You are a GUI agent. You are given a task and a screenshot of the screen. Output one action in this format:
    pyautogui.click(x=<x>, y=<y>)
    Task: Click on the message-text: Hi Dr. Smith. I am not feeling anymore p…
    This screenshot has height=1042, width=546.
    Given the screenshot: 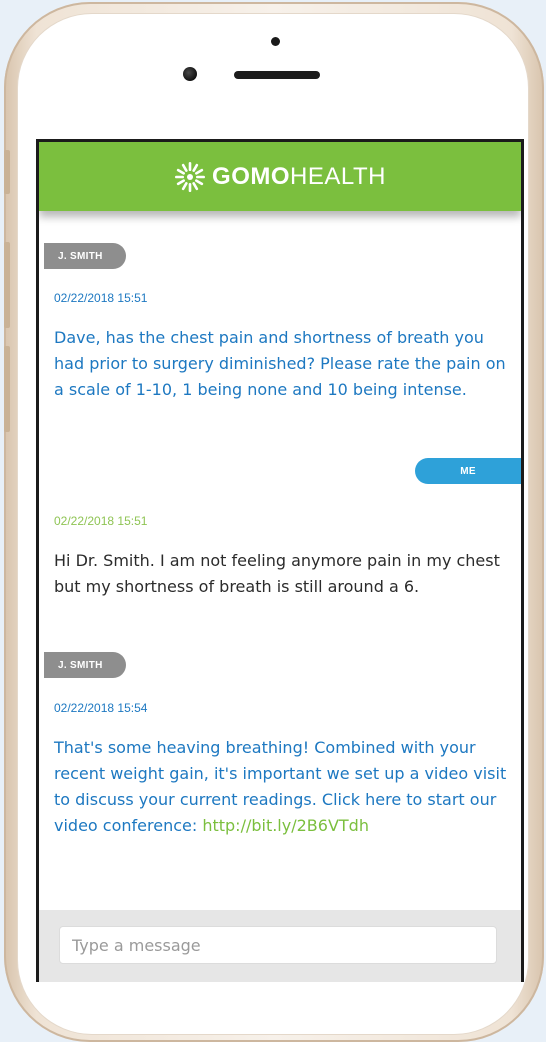 What is the action you would take?
    pyautogui.click(x=277, y=573)
    